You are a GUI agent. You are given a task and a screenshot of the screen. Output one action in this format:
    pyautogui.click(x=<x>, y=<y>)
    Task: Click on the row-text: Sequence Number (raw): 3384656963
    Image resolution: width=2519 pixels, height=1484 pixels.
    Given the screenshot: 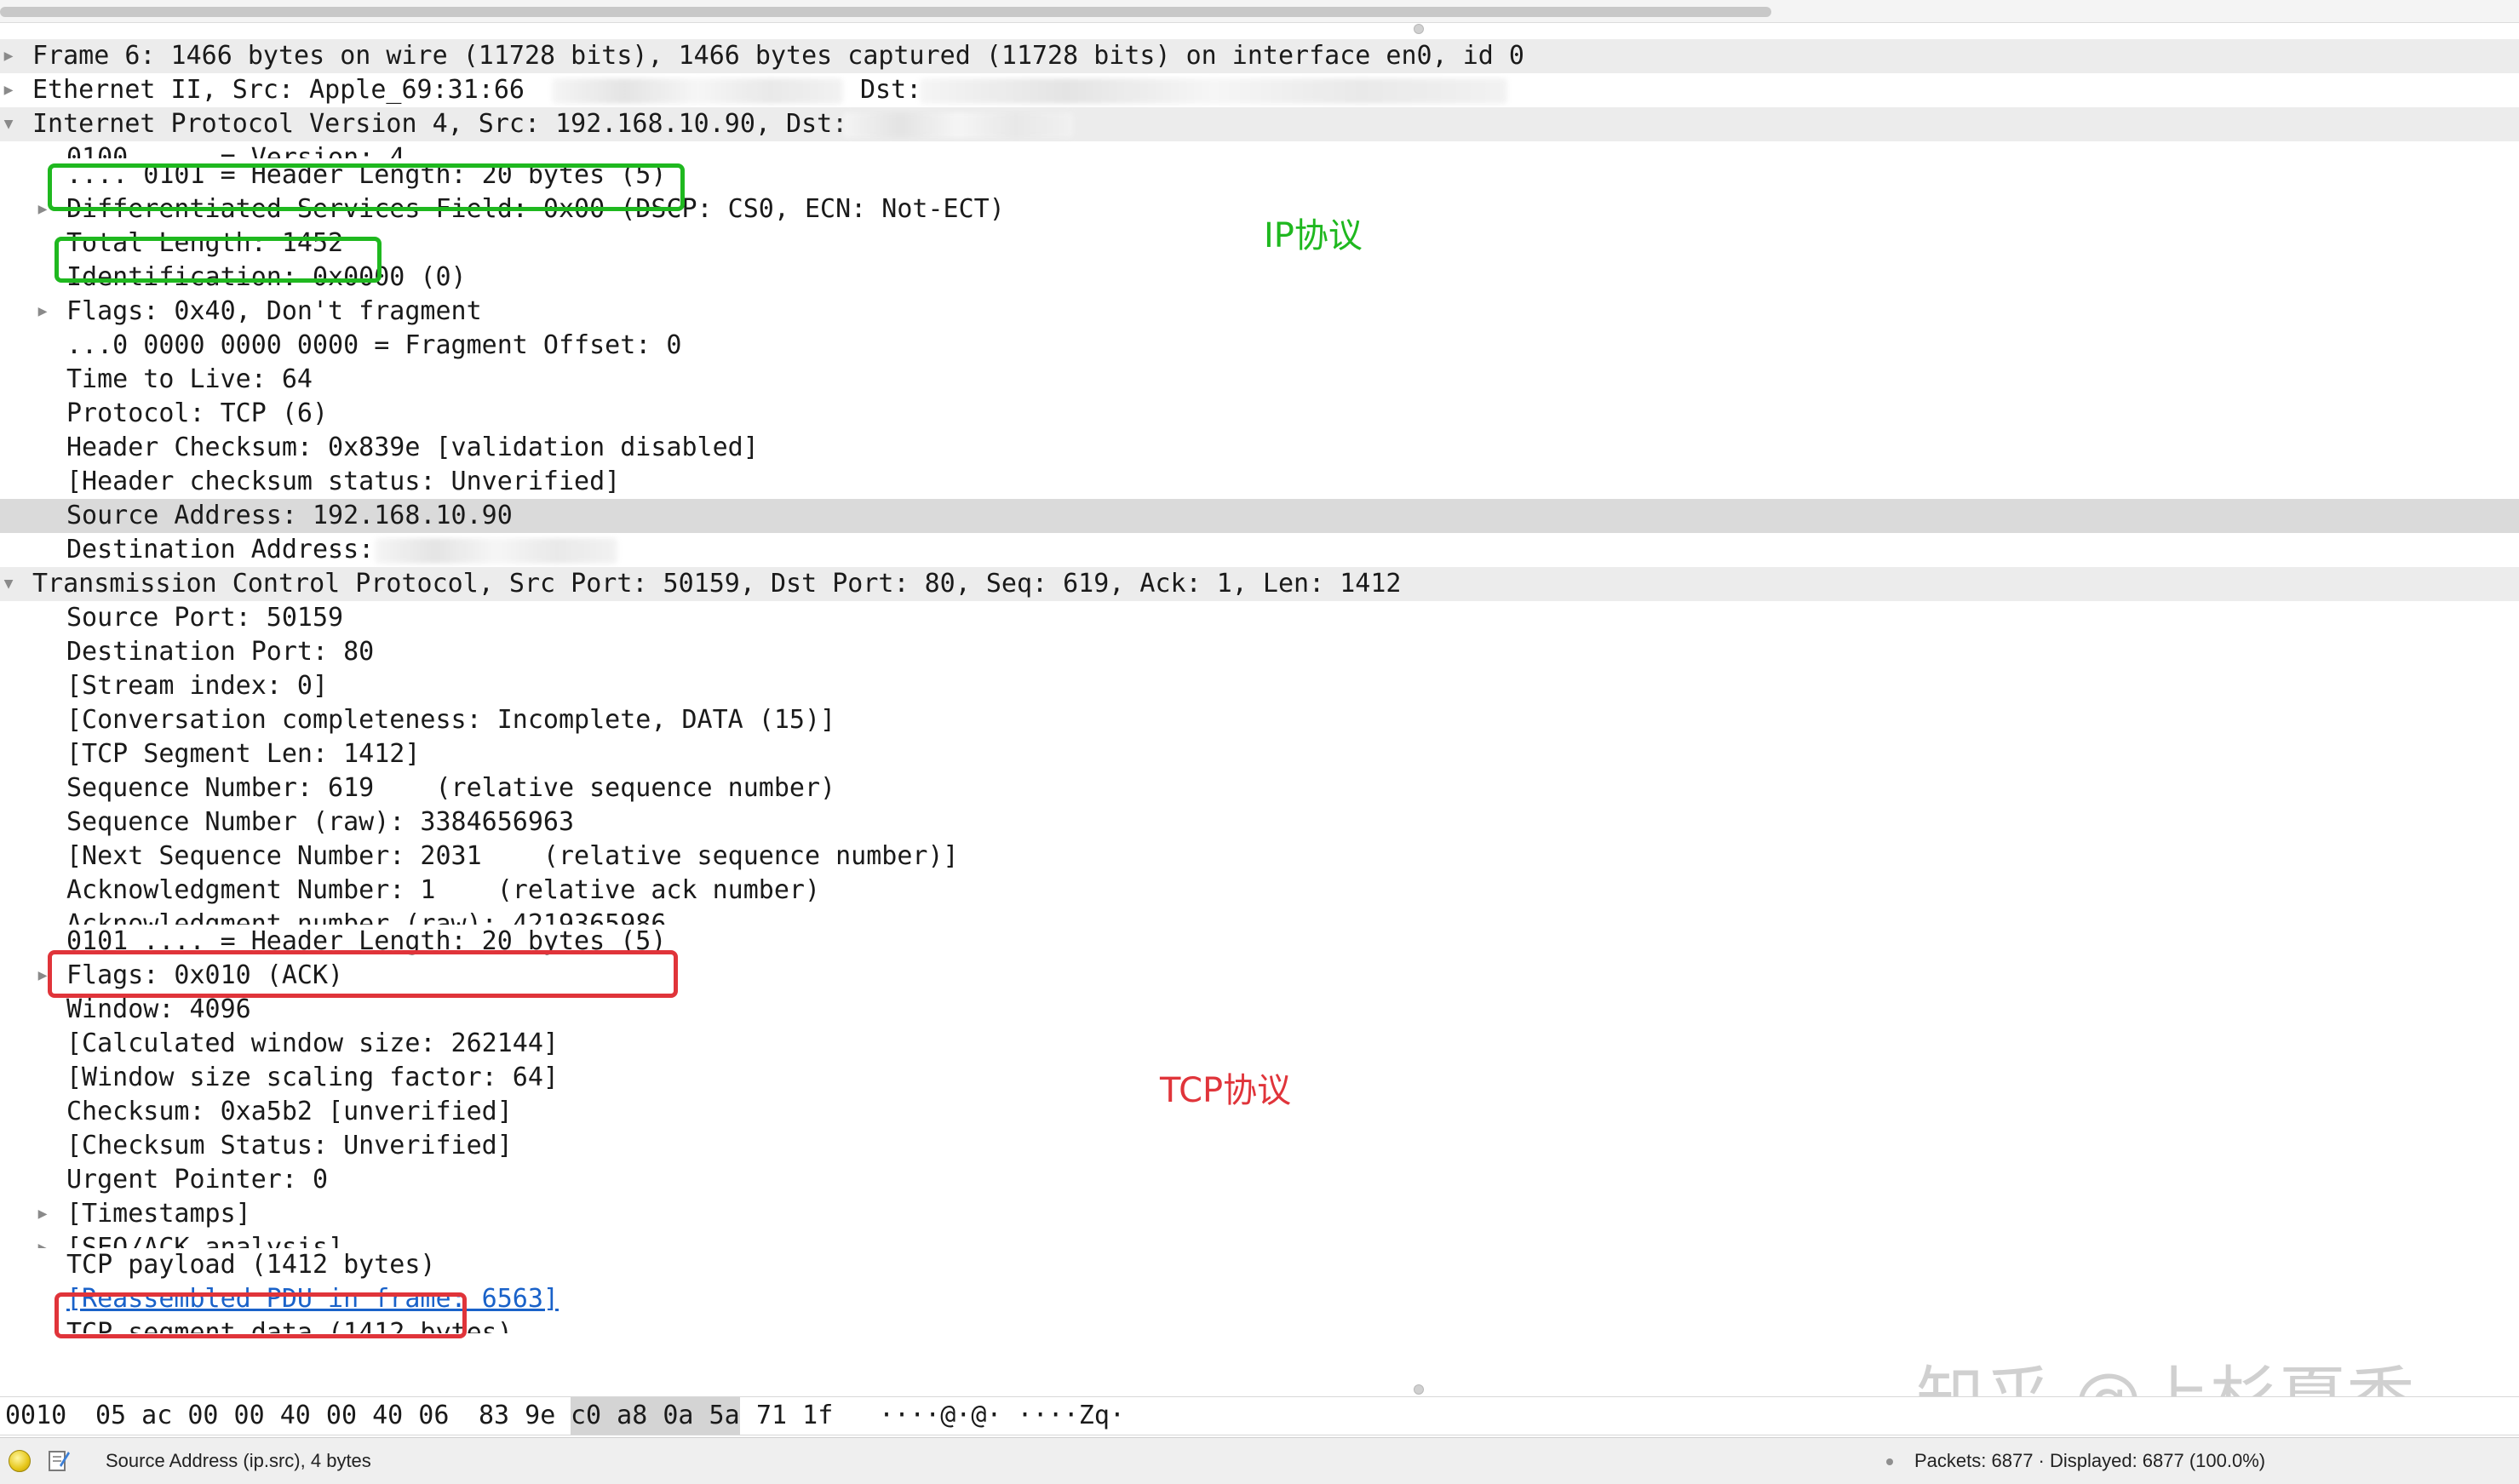 What is the action you would take?
    pyautogui.click(x=320, y=822)
    